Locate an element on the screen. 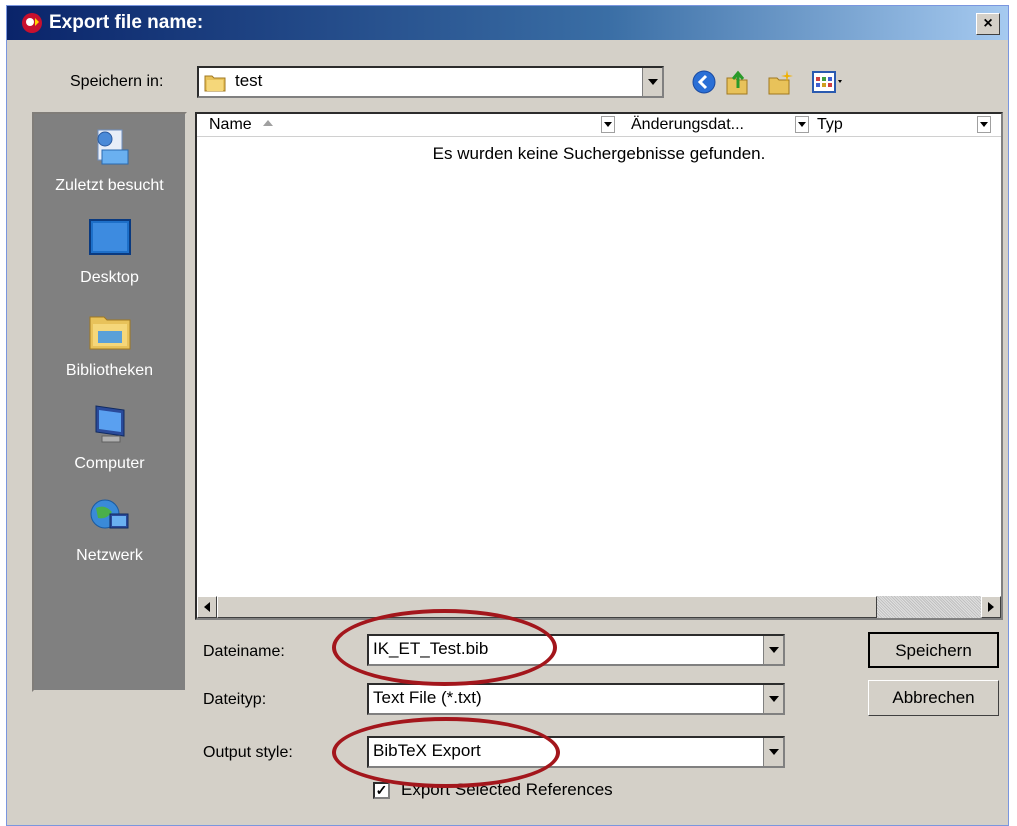  filetype-dropdown-button is located at coordinates (773, 699).